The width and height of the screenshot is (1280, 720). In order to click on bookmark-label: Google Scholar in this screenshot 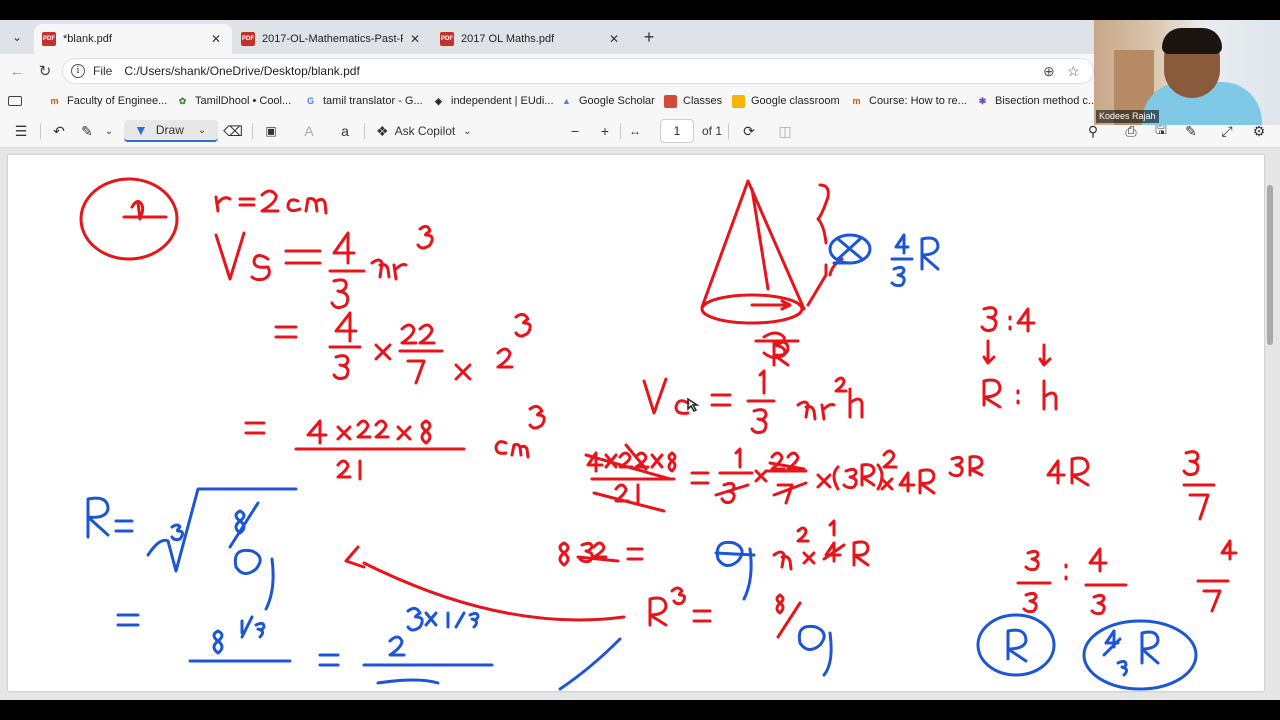, I will do `click(617, 101)`.